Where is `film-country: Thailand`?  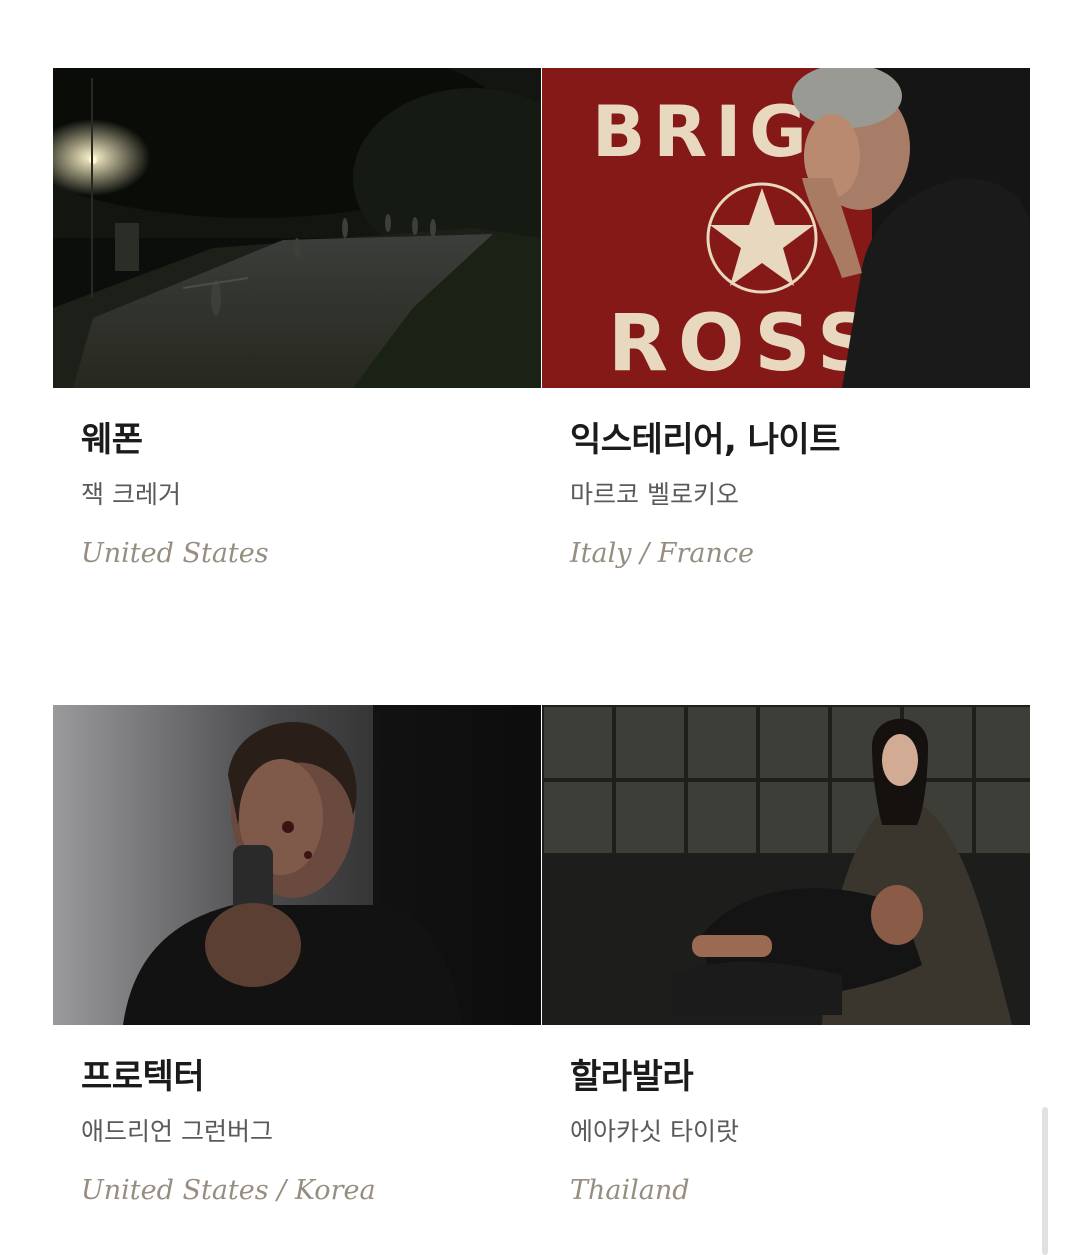
film-country: Thailand is located at coordinates (630, 1190).